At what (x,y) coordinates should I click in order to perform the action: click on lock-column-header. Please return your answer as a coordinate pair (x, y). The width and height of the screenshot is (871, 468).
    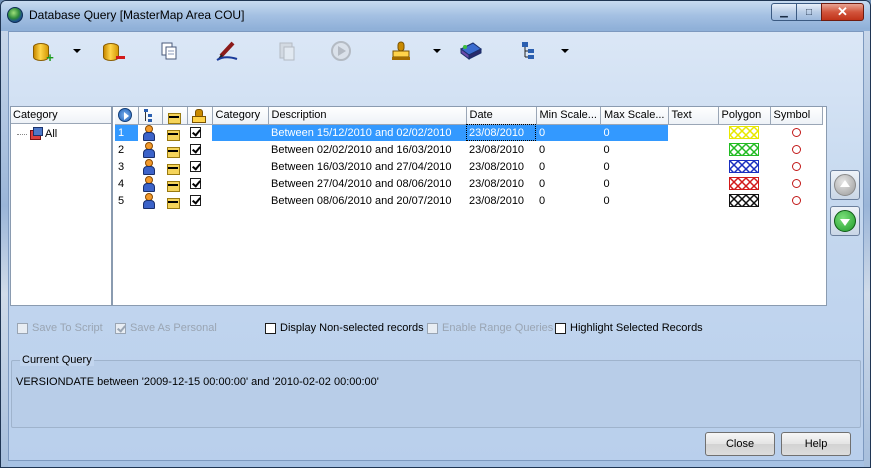
    Looking at the image, I should click on (175, 116).